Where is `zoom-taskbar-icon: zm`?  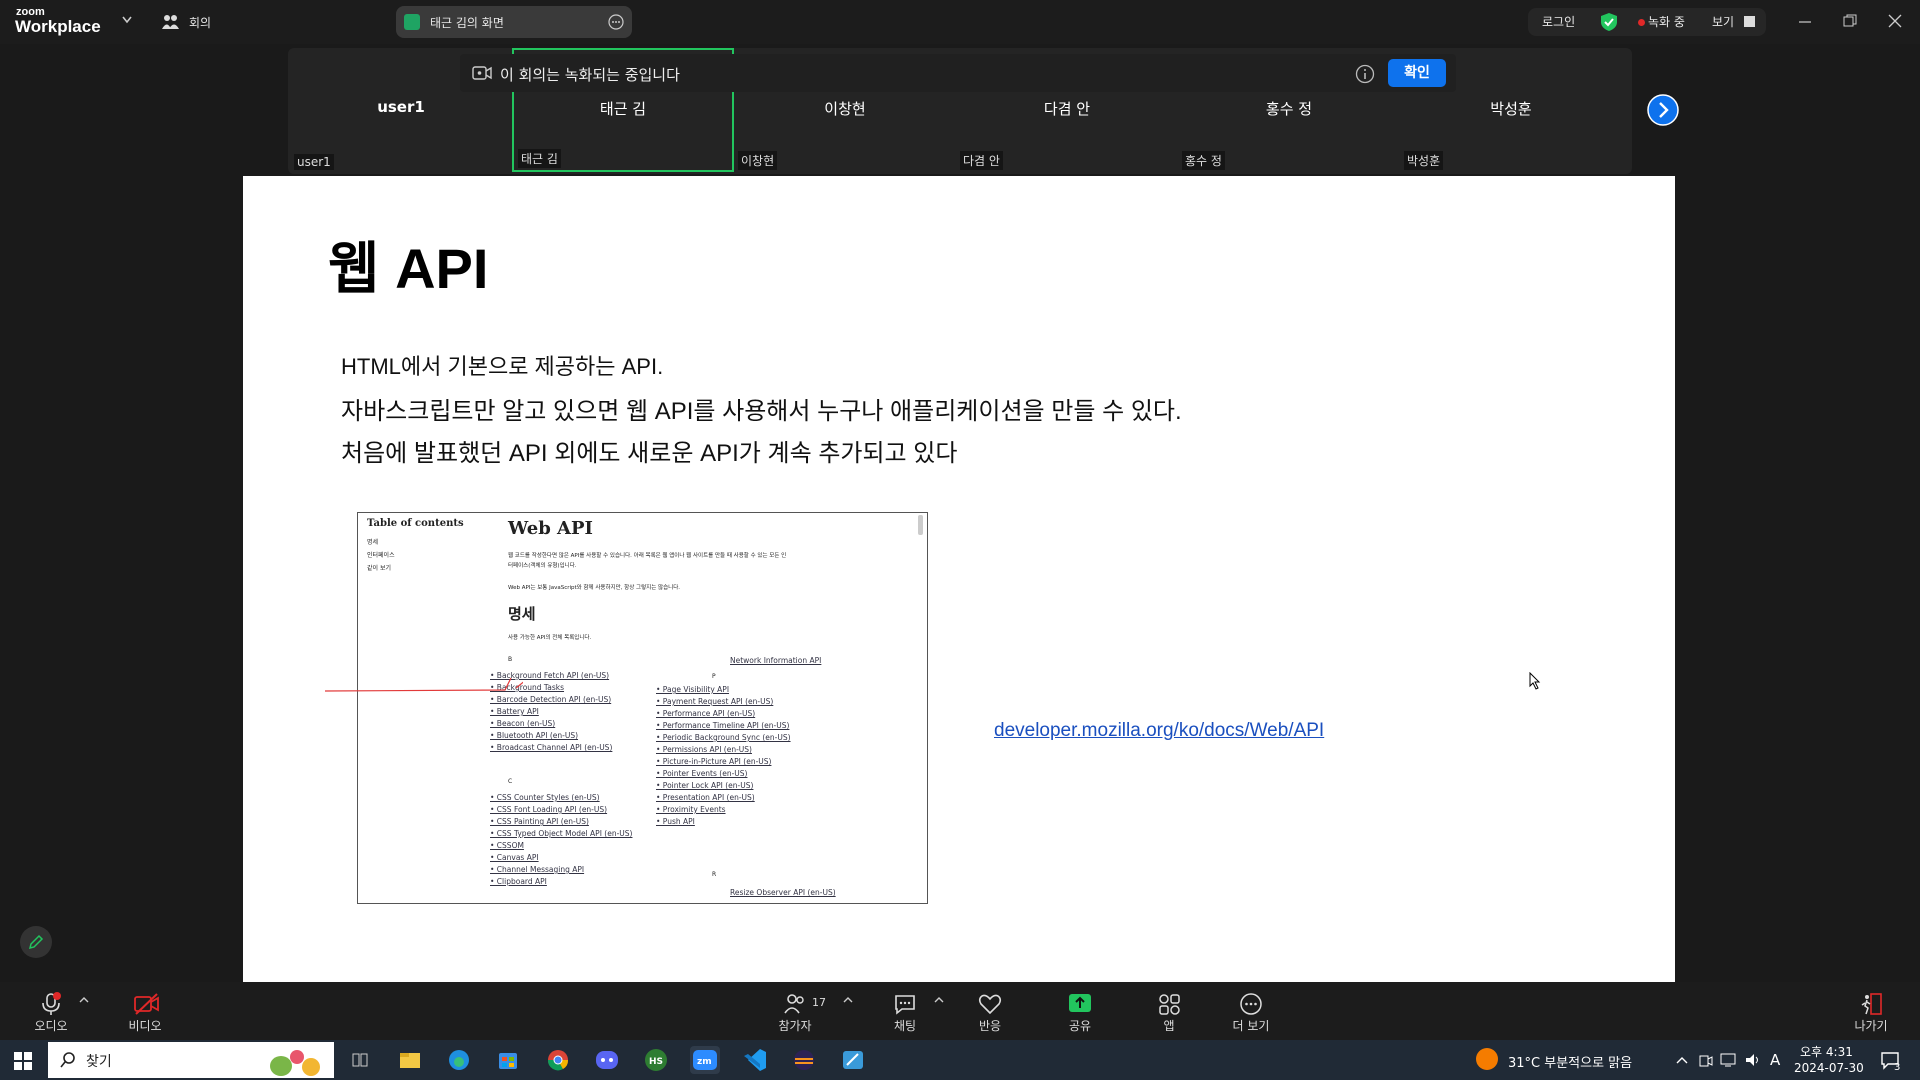
zoom-taskbar-icon: zm is located at coordinates (705, 1060).